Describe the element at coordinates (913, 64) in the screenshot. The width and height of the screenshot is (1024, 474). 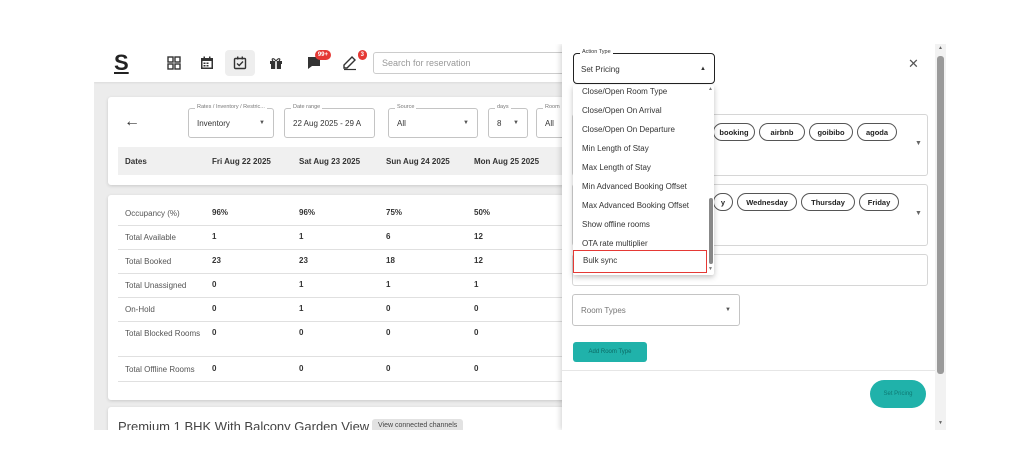
I see `close-icon: ✕` at that location.